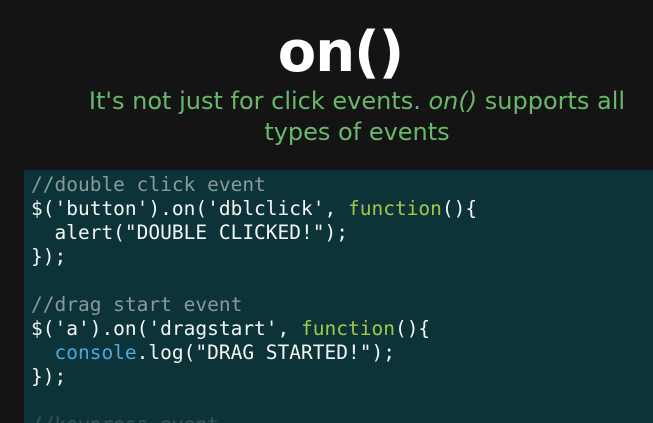  Describe the element at coordinates (341, 52) in the screenshot. I see `slide-title: on()` at that location.